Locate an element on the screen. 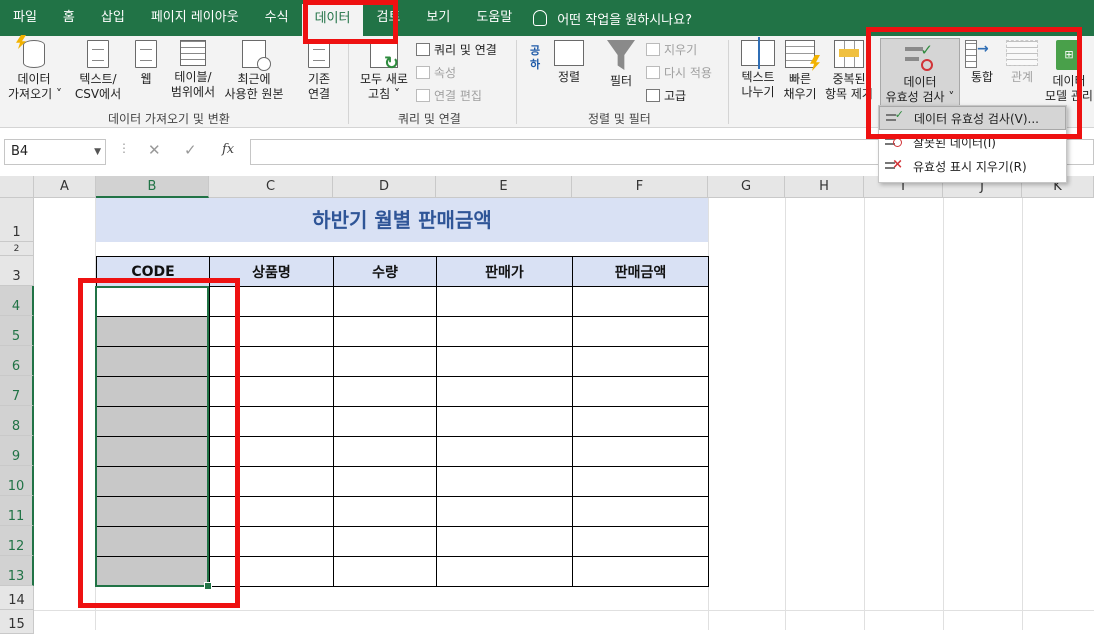  row-header-8: 8 is located at coordinates (17, 421).